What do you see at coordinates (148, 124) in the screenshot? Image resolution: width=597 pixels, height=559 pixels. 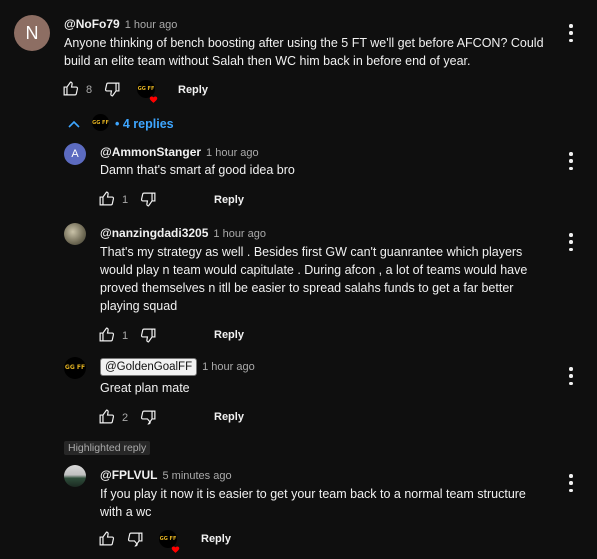 I see `replies-count-label: 4 replies` at bounding box center [148, 124].